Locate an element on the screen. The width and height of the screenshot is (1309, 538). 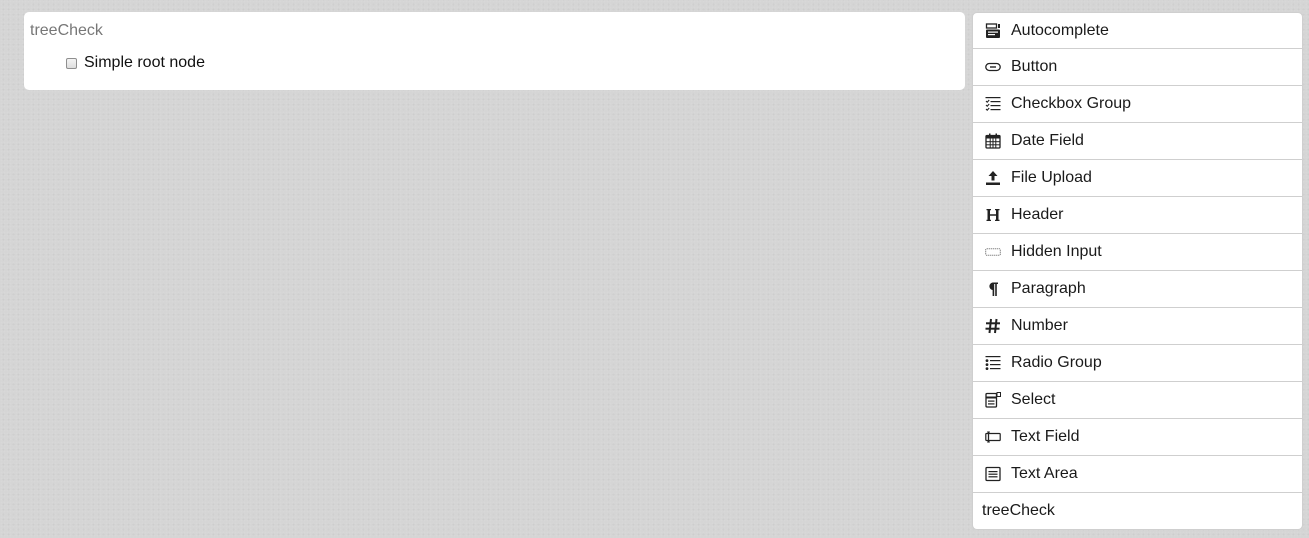
control-label: Date Field is located at coordinates (1047, 140).